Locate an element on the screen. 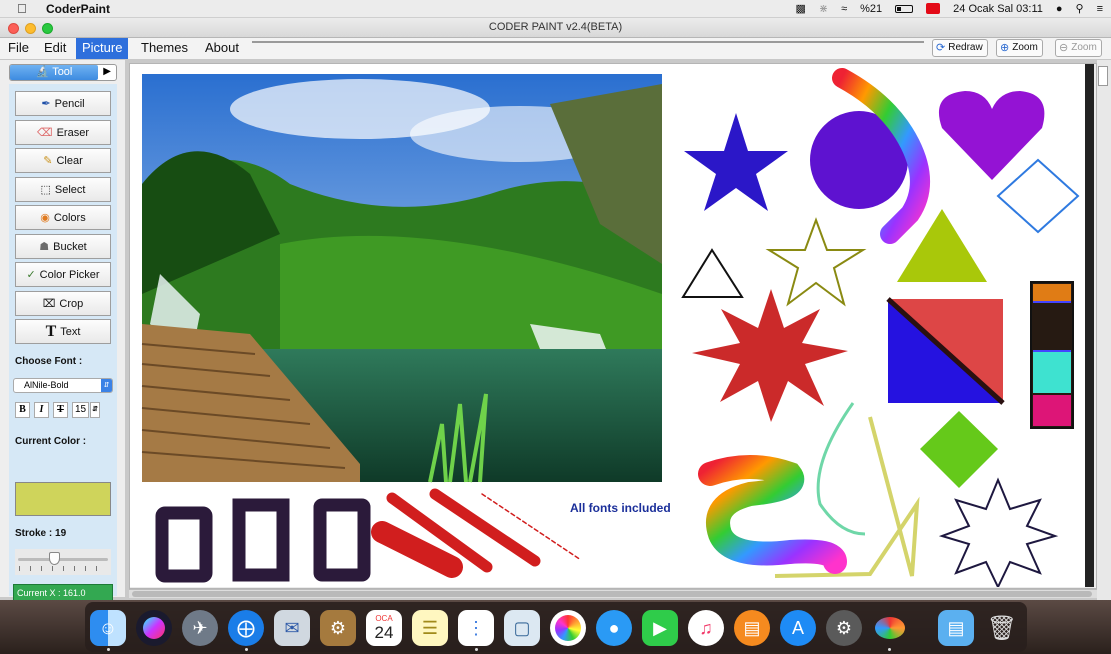  input-flag-icon is located at coordinates (933, 8).